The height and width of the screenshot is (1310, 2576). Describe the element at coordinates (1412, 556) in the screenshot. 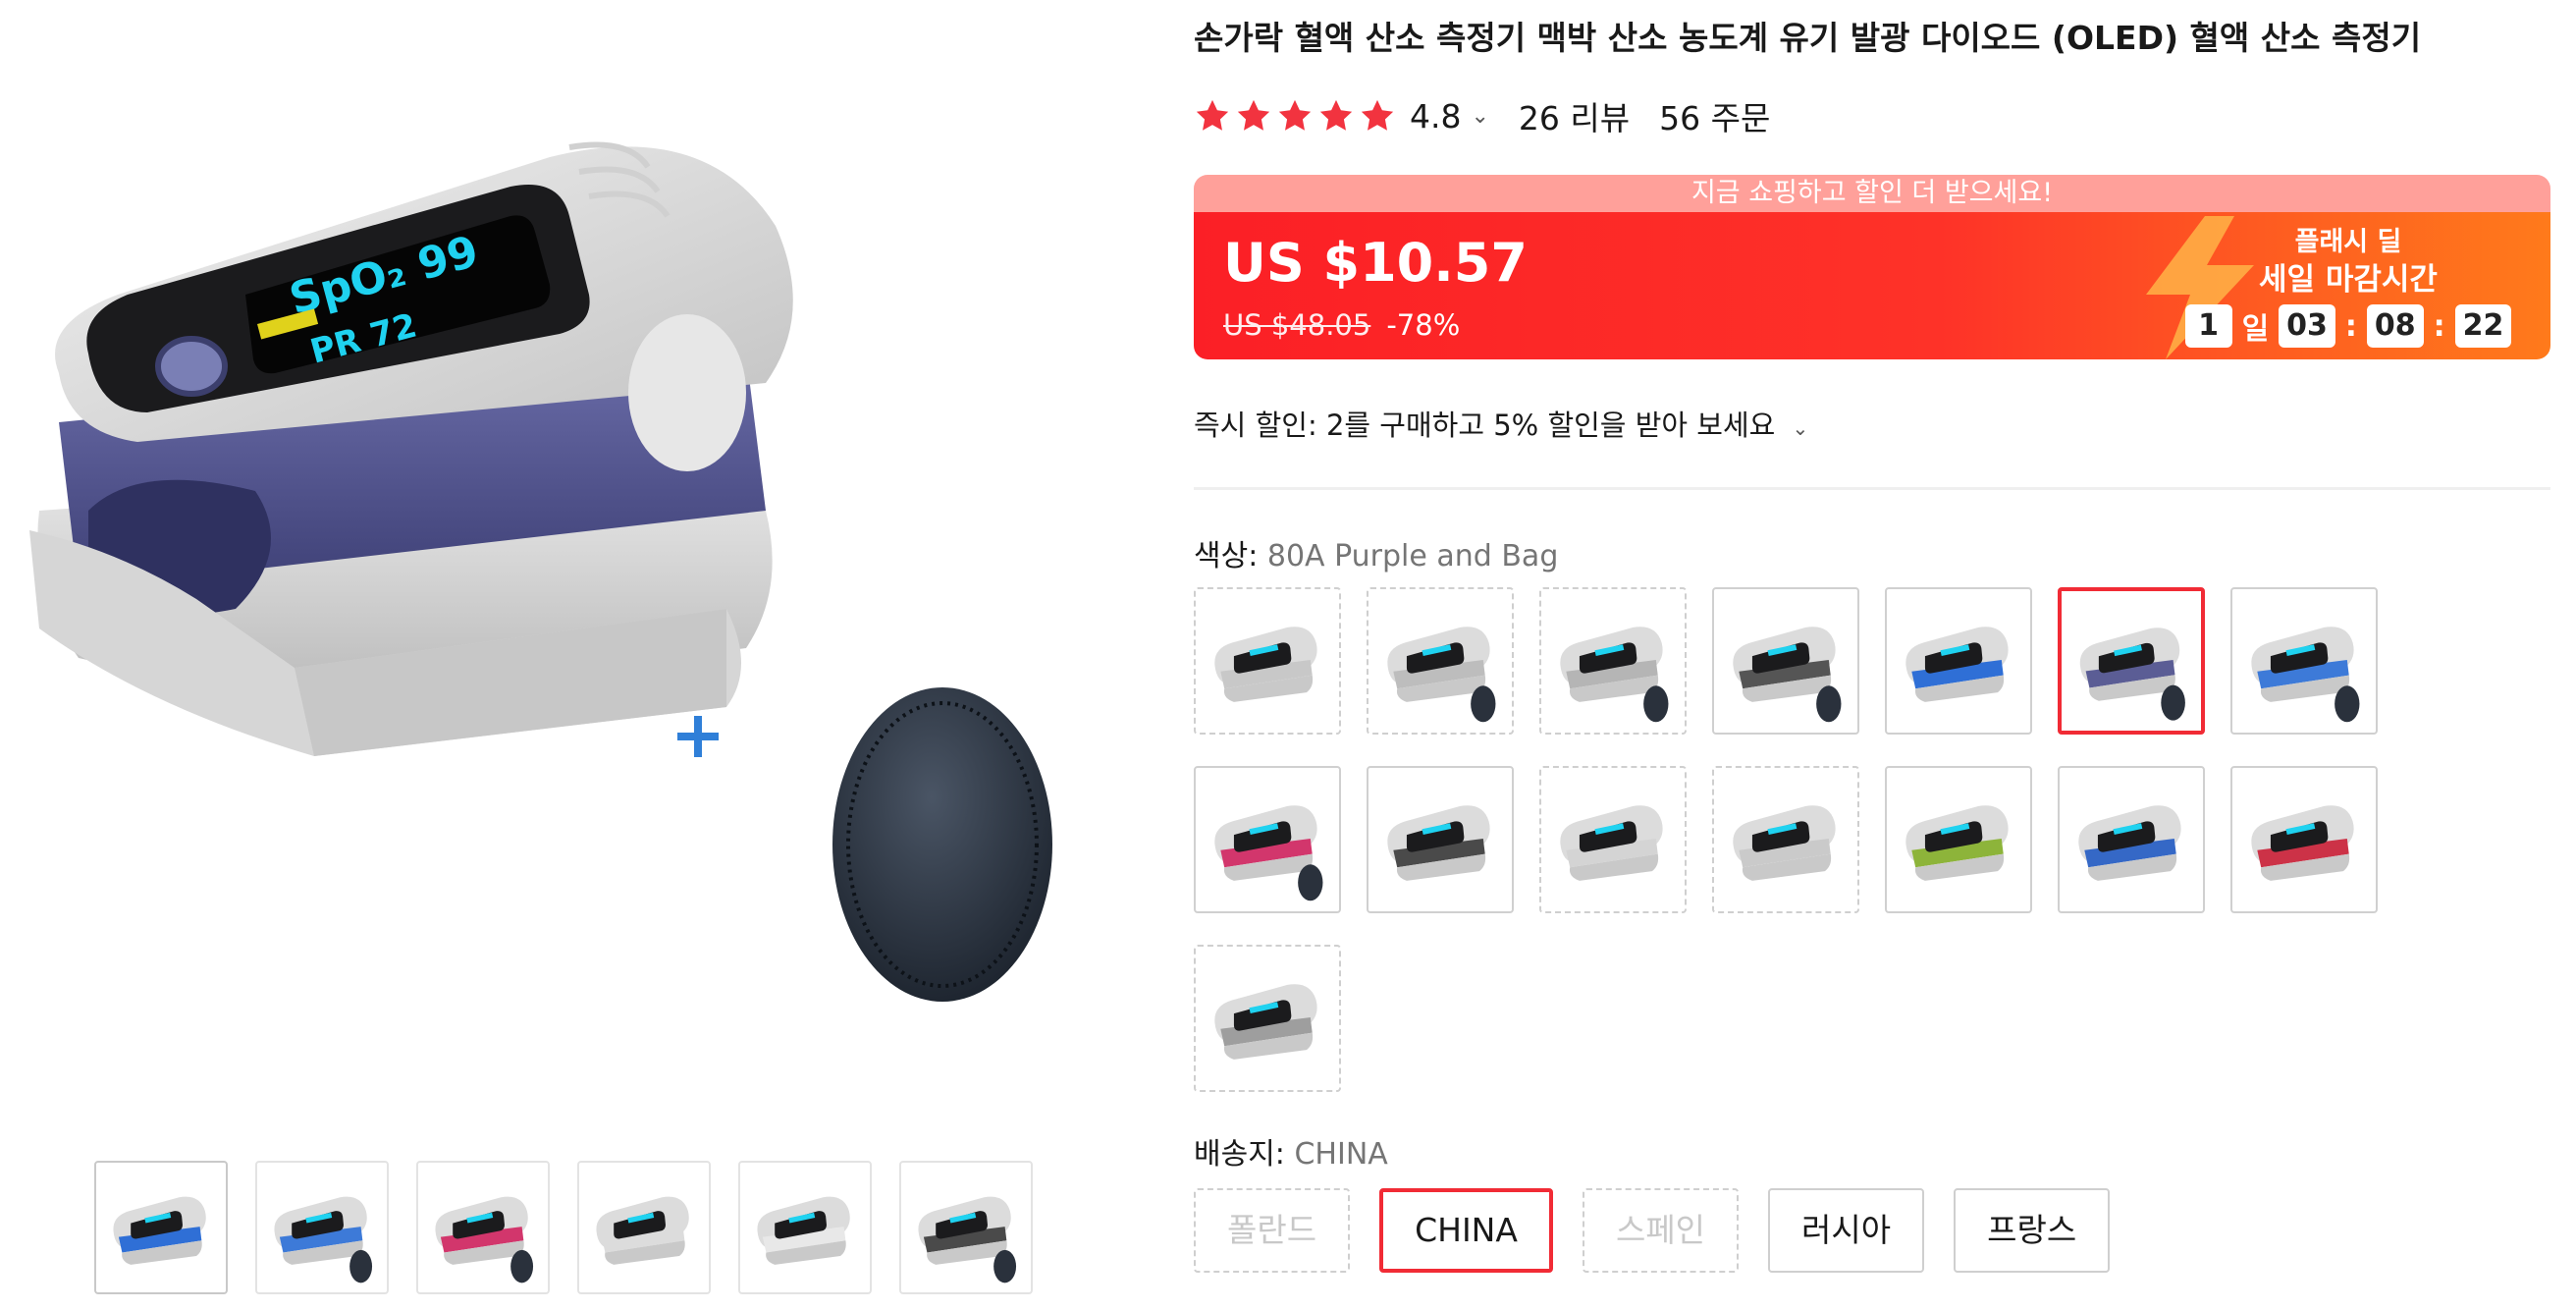

I see `color-selected-value: 80A Purple and Bag` at that location.